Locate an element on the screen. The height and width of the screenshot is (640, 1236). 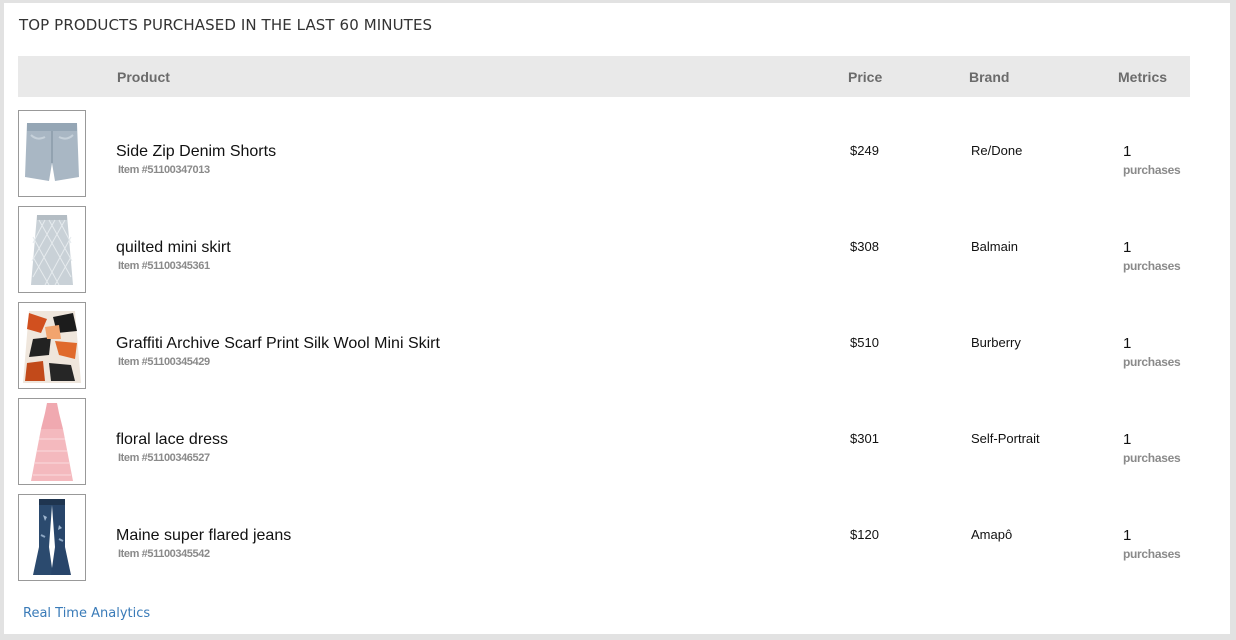
product-price: $249 is located at coordinates (864, 150).